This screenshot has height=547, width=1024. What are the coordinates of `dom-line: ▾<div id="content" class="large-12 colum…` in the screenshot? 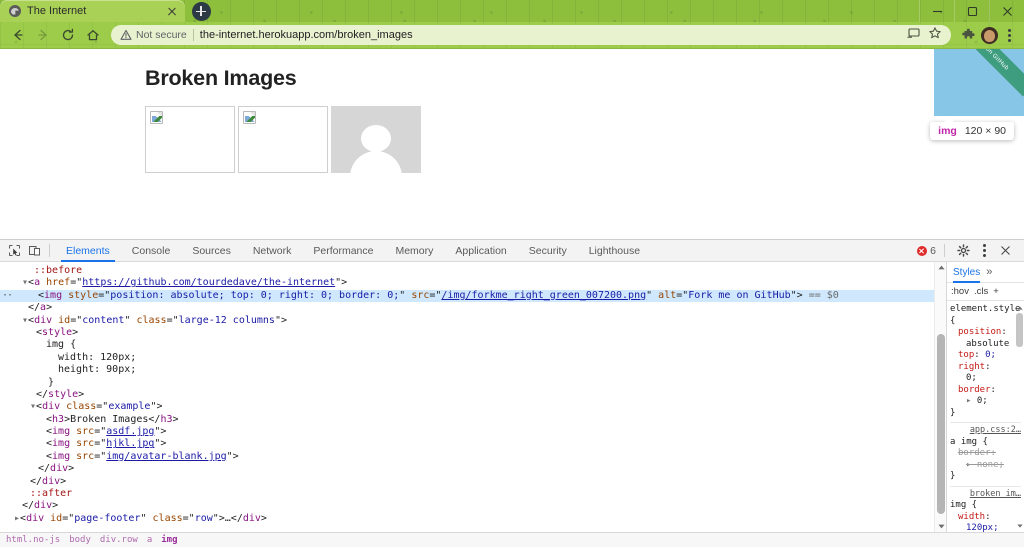 It's located at (473, 321).